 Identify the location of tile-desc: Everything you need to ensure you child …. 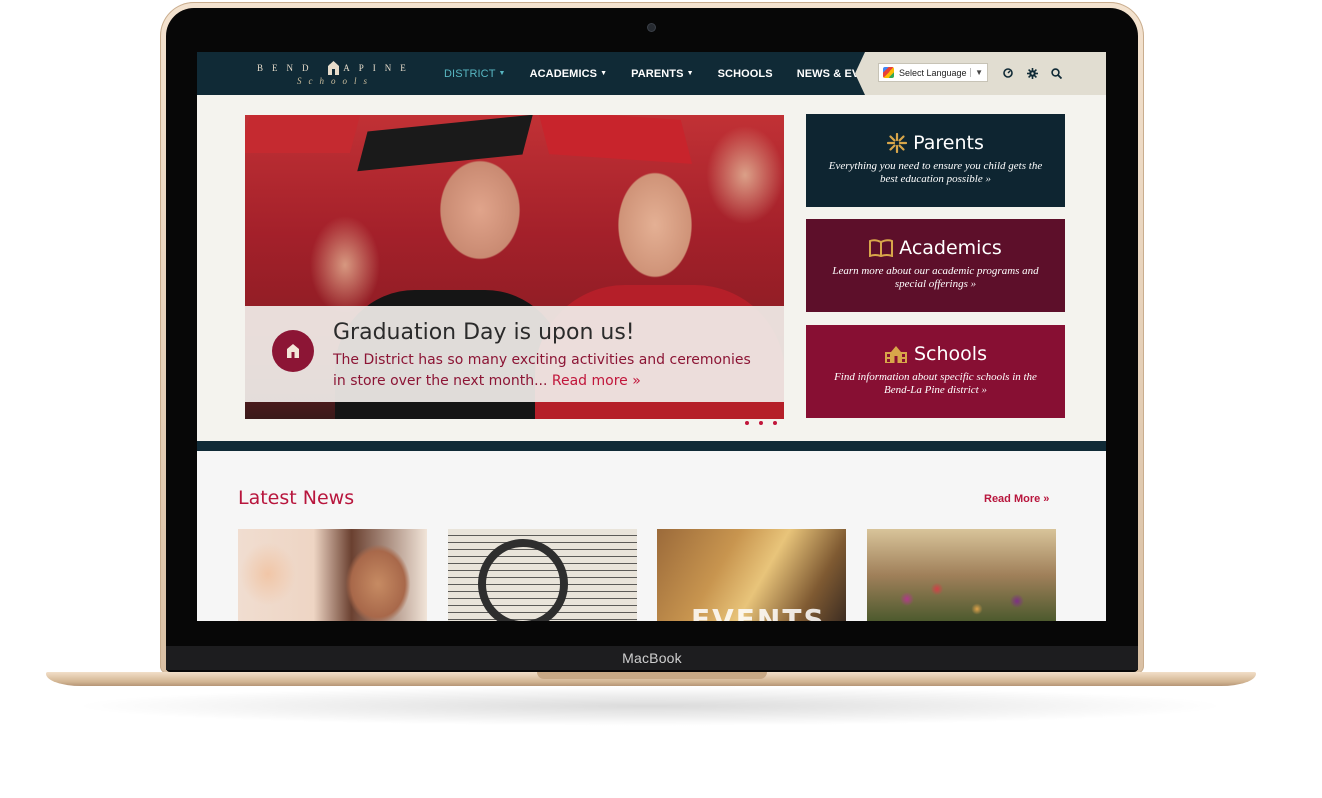
(935, 172).